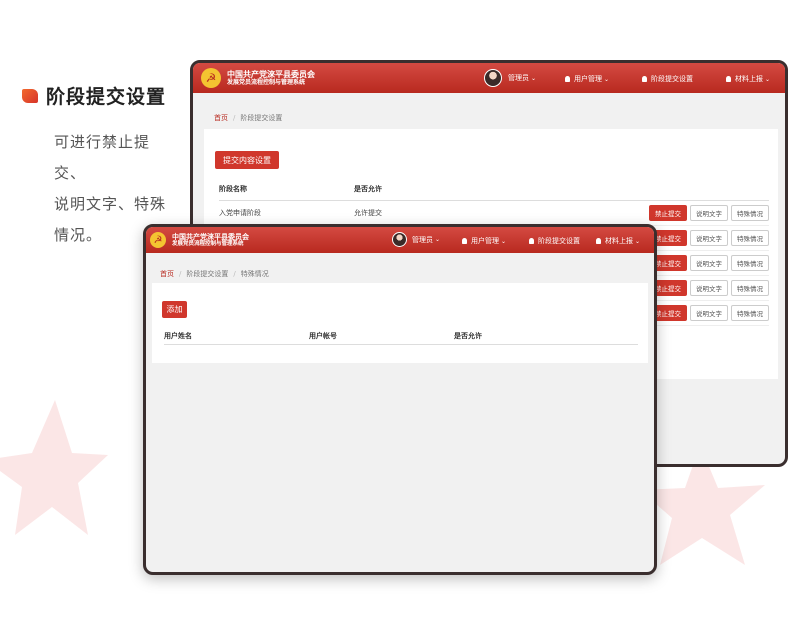 Image resolution: width=800 pixels, height=620 pixels. I want to click on table-header: 阶段名称 是否允许, so click(494, 192).